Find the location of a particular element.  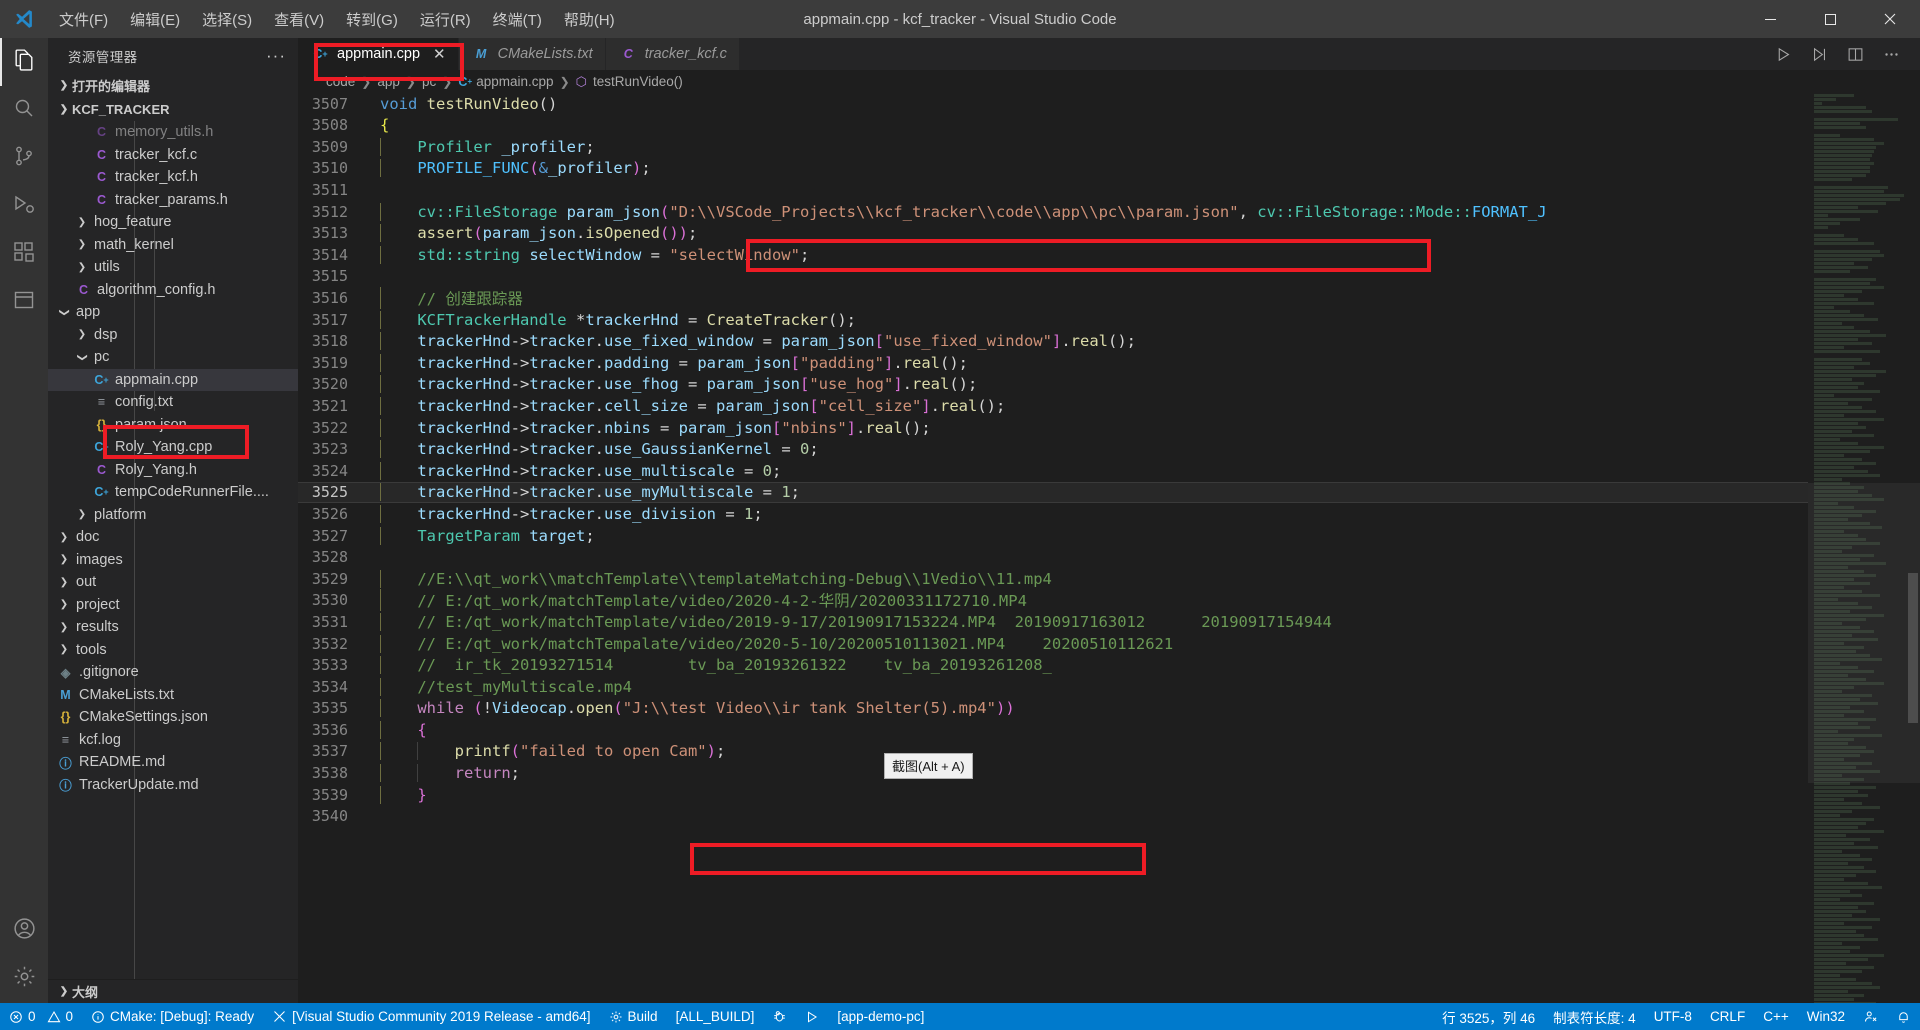

code-line: 3527 TargetParam target; is located at coordinates (1053, 536).